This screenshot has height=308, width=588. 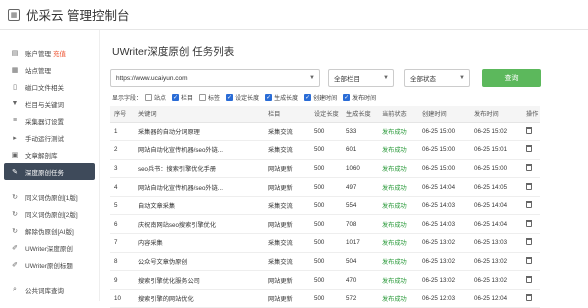 I want to click on site-select: https://www.ucaiyun.com ▼, so click(x=215, y=78).